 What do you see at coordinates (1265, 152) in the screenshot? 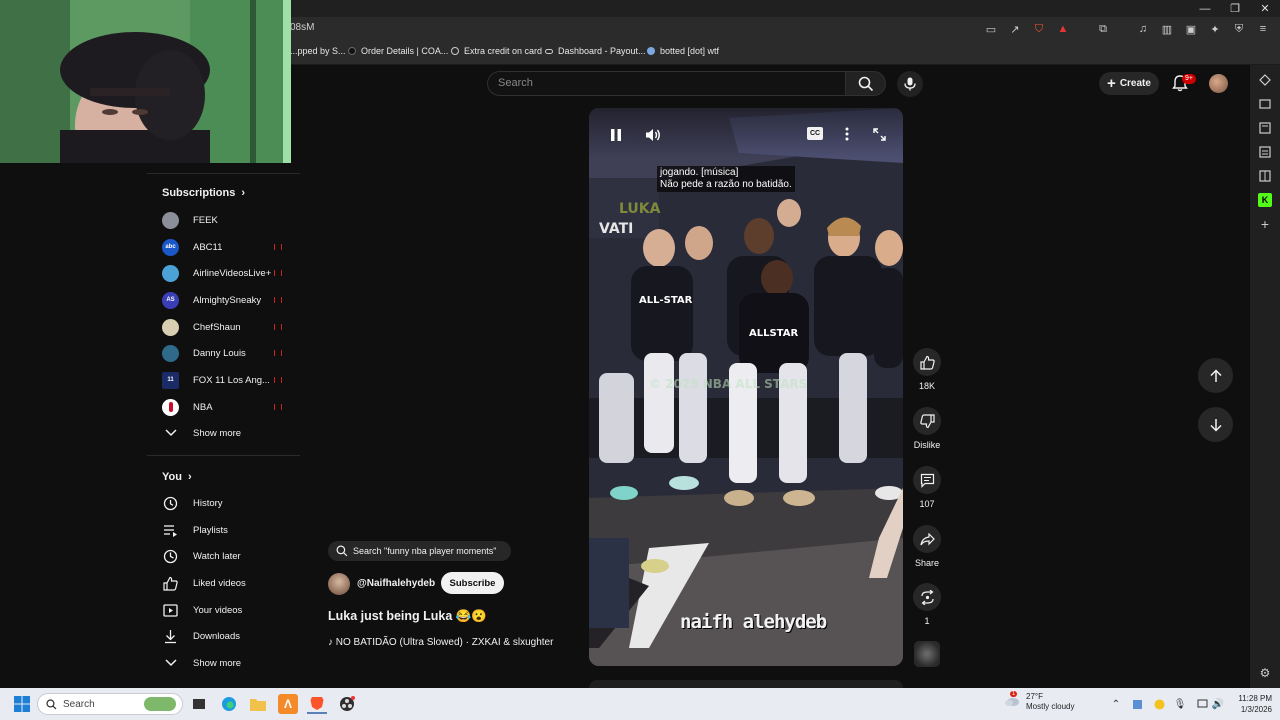
I see `bookmarks-panel-icon` at bounding box center [1265, 152].